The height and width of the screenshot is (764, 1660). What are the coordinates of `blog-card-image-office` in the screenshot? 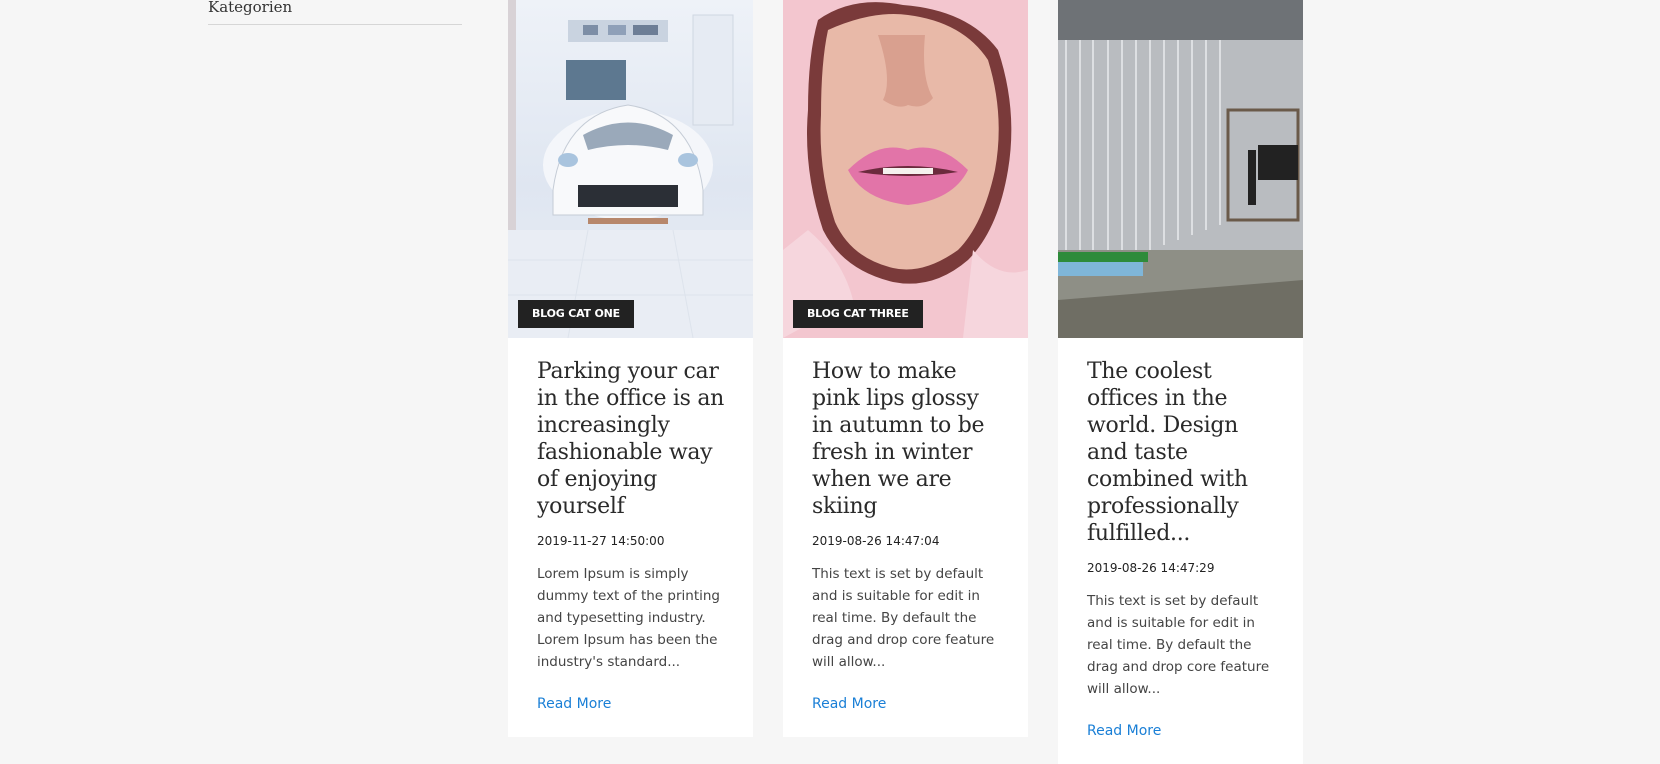 It's located at (1180, 169).